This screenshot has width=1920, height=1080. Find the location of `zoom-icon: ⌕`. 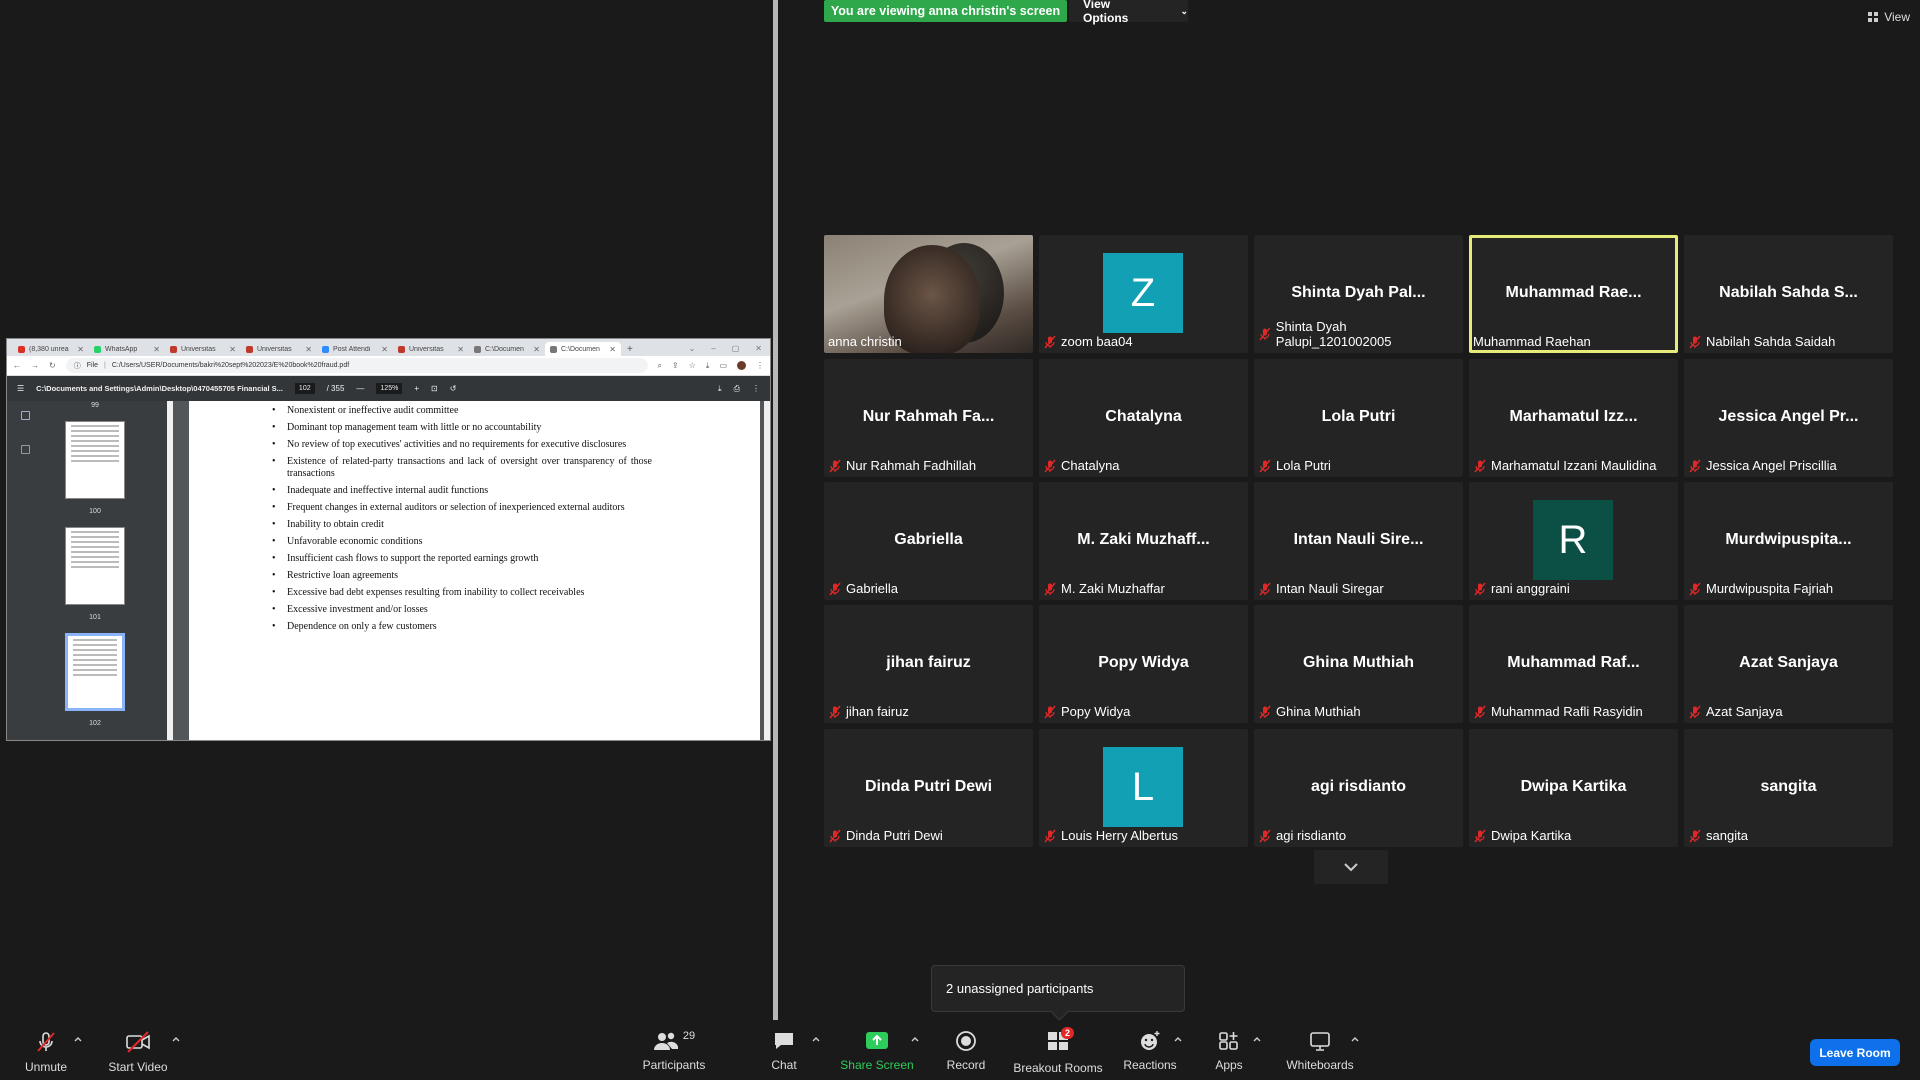

zoom-icon: ⌕ is located at coordinates (660, 366).